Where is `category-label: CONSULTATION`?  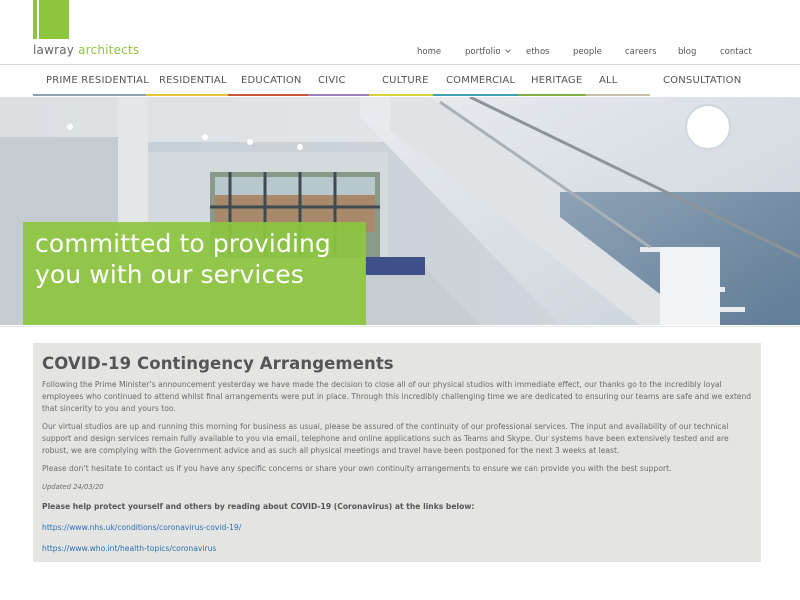
category-label: CONSULTATION is located at coordinates (702, 80).